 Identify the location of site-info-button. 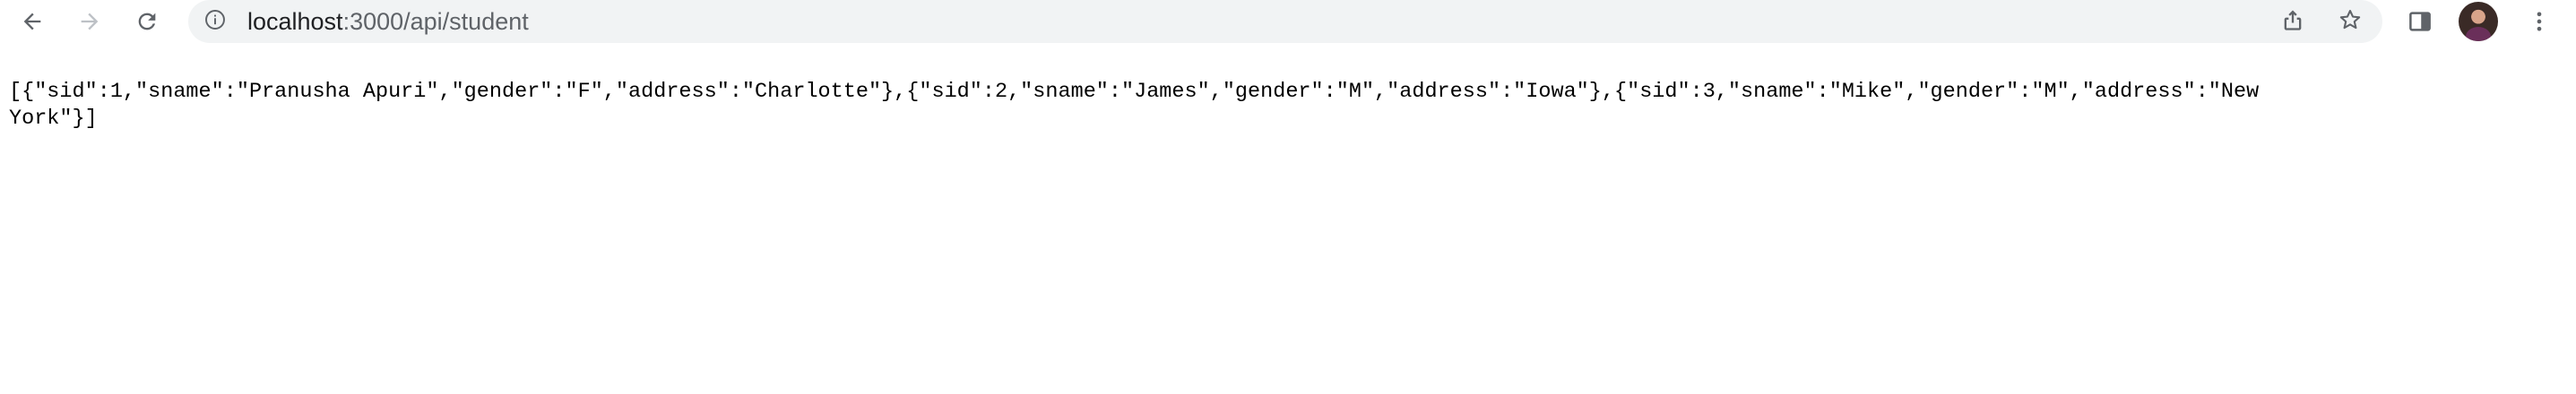
(215, 21).